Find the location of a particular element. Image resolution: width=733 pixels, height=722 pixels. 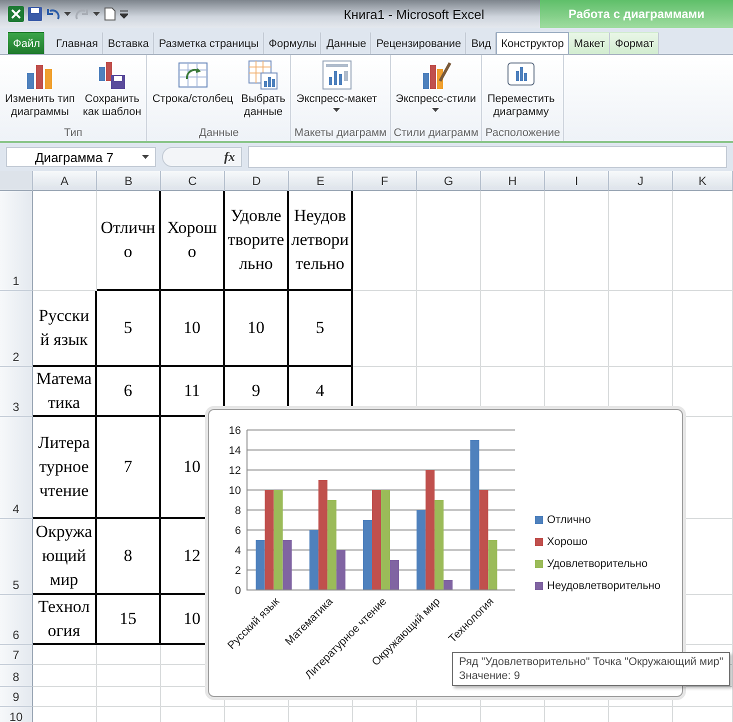

table-cell: Технология is located at coordinates (65, 620).